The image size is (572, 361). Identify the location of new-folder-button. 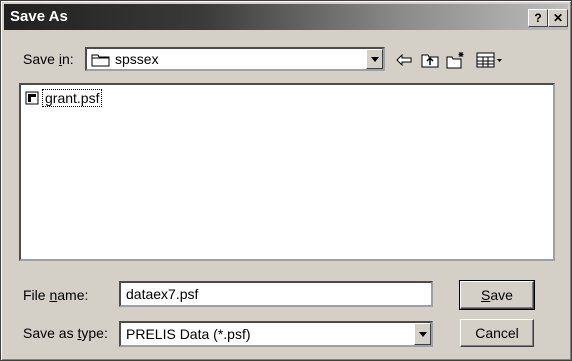
(456, 60).